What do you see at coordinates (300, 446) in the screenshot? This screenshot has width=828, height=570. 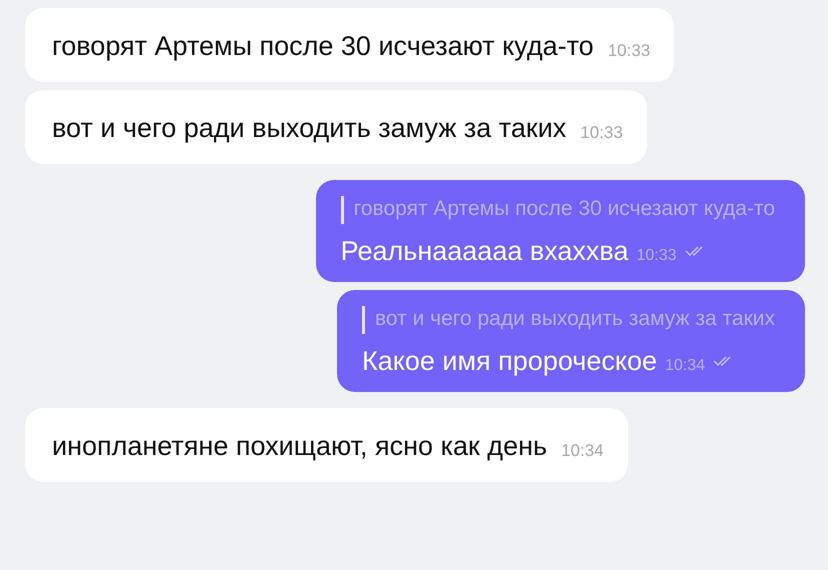 I see `message-text: инопланетяне похищают, ясно как день` at bounding box center [300, 446].